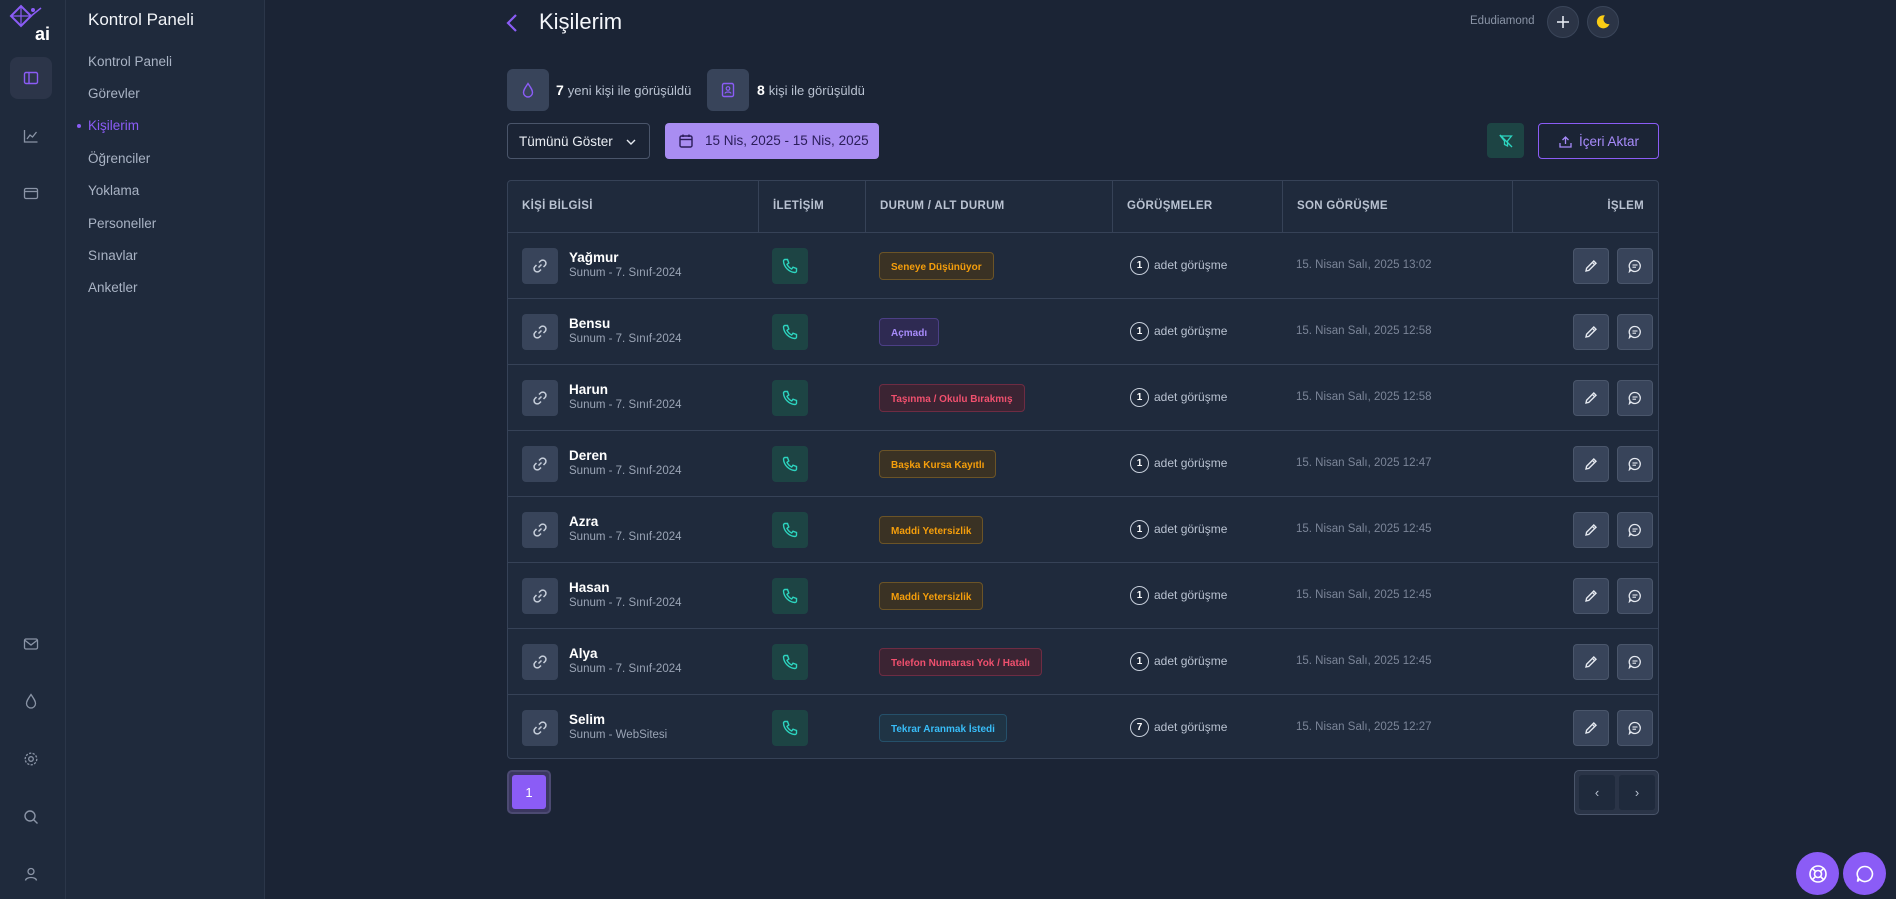 Image resolution: width=1896 pixels, height=899 pixels. Describe the element at coordinates (1505, 140) in the screenshot. I see `filter-button` at that location.